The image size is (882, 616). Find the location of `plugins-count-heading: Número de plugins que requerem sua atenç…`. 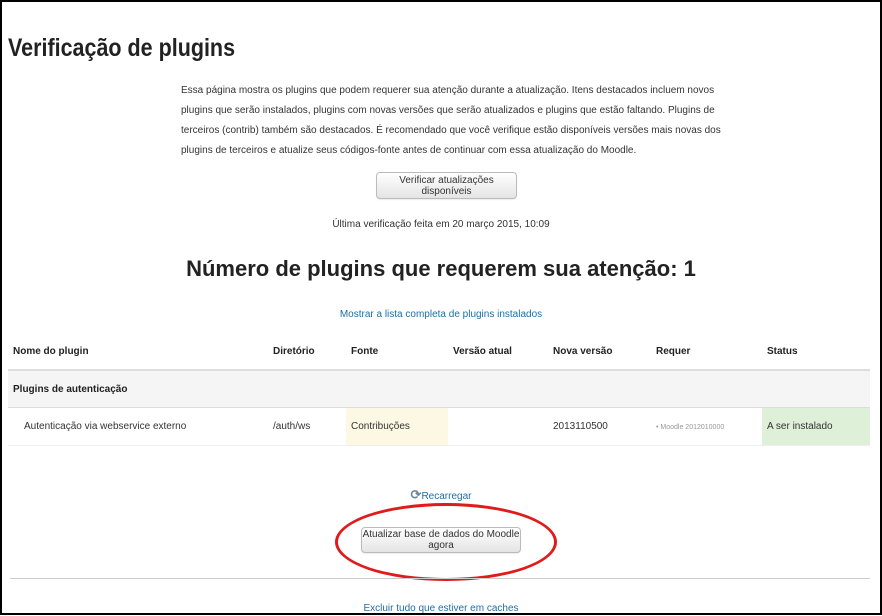

plugins-count-heading: Número de plugins que requerem sua atenç… is located at coordinates (441, 268).